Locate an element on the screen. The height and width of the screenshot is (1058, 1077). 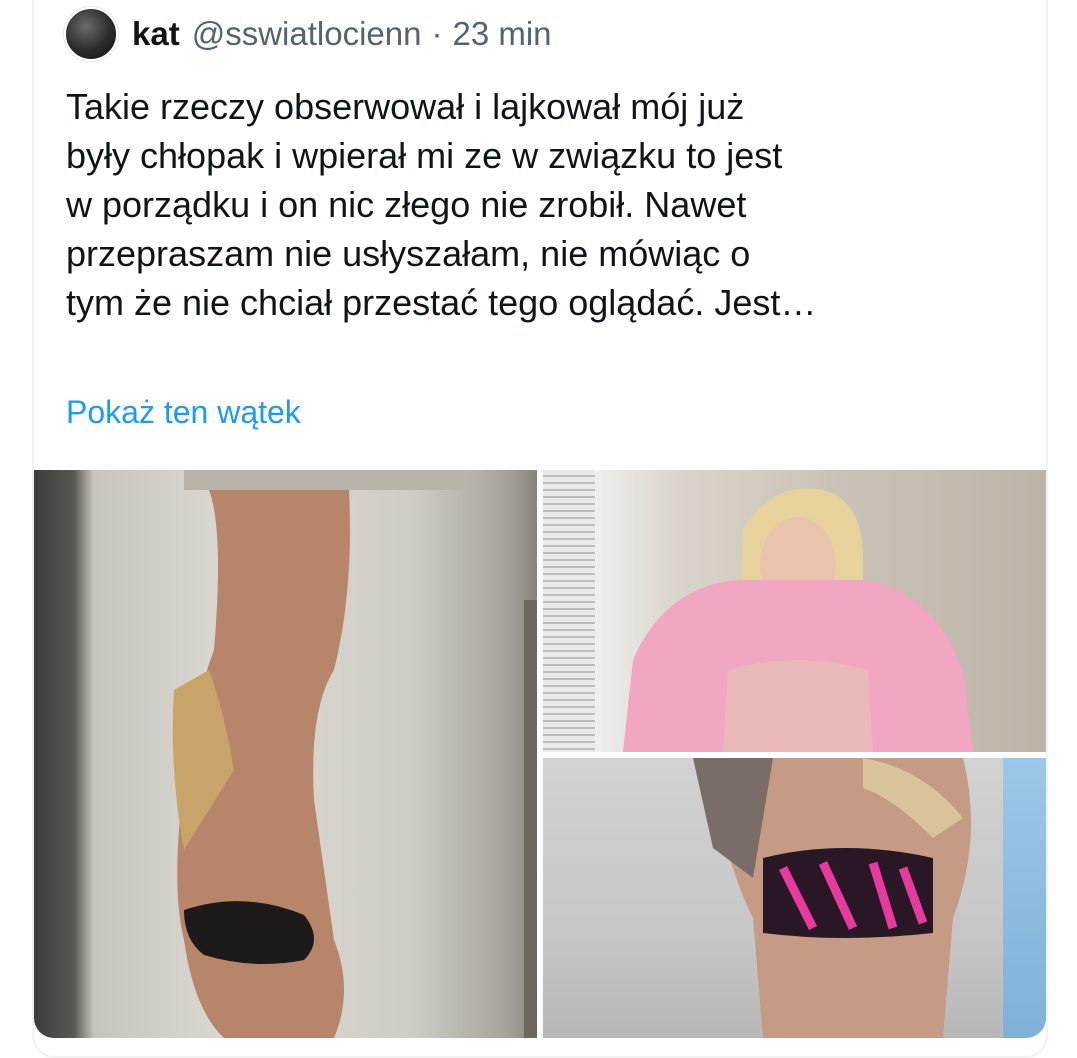
photo-2-figure is located at coordinates (798, 620).